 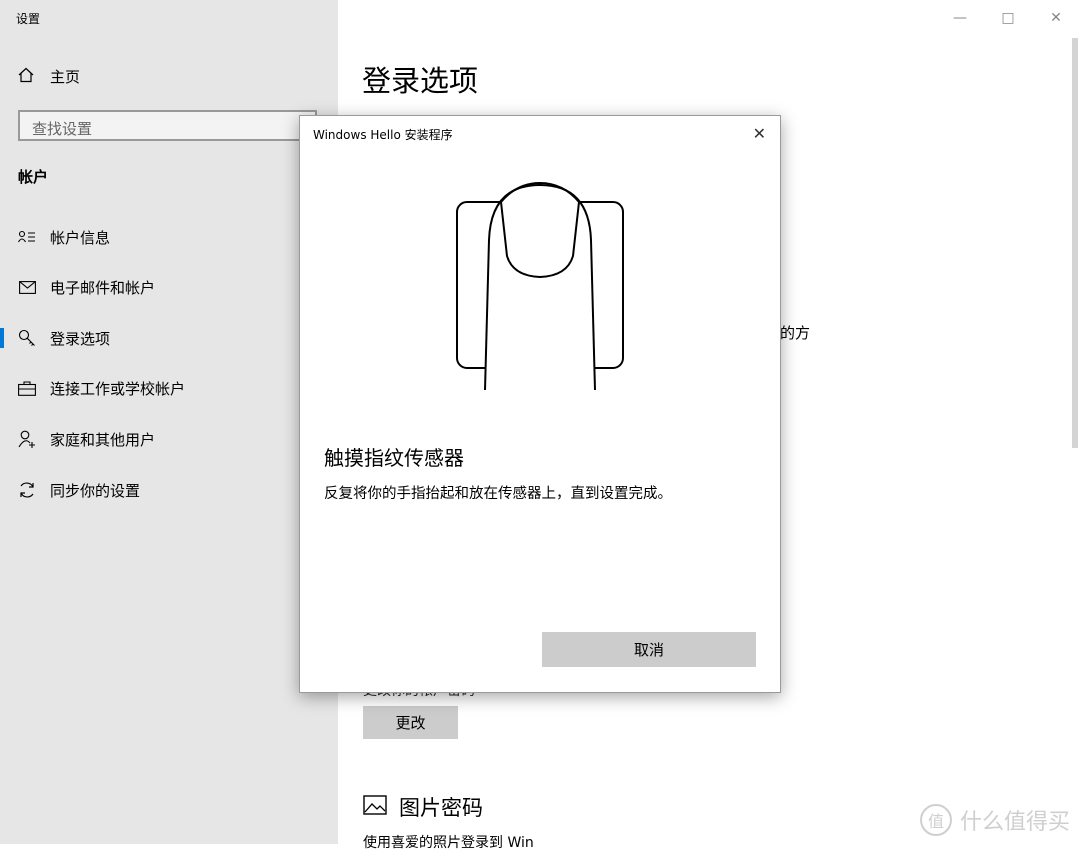 I want to click on sidebar-item-work-school: 连接工作或学校帐户, so click(x=169, y=388).